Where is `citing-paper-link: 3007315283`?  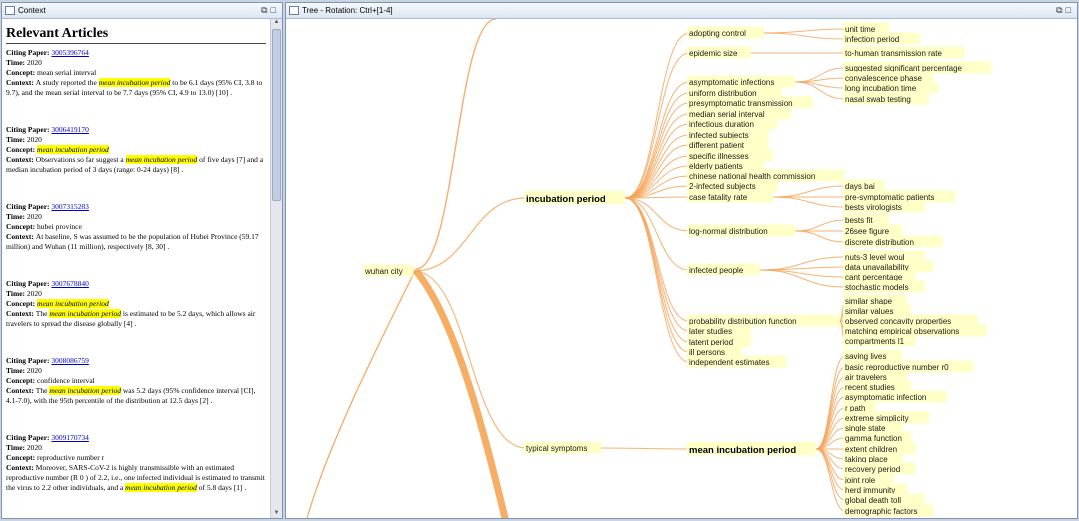 citing-paper-link: 3007315283 is located at coordinates (70, 206).